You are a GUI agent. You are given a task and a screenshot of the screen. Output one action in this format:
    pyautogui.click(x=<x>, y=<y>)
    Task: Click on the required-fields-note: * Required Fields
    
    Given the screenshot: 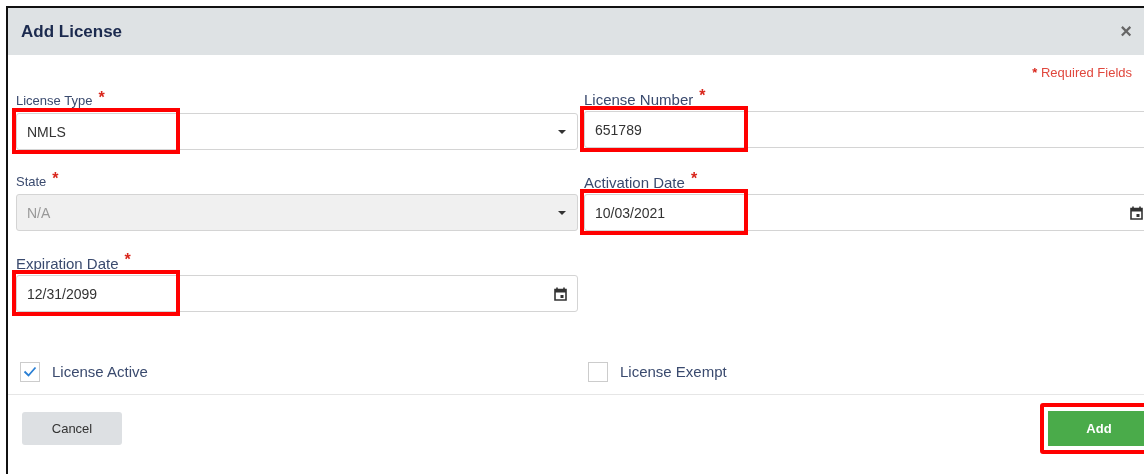 What is the action you would take?
    pyautogui.click(x=1082, y=73)
    